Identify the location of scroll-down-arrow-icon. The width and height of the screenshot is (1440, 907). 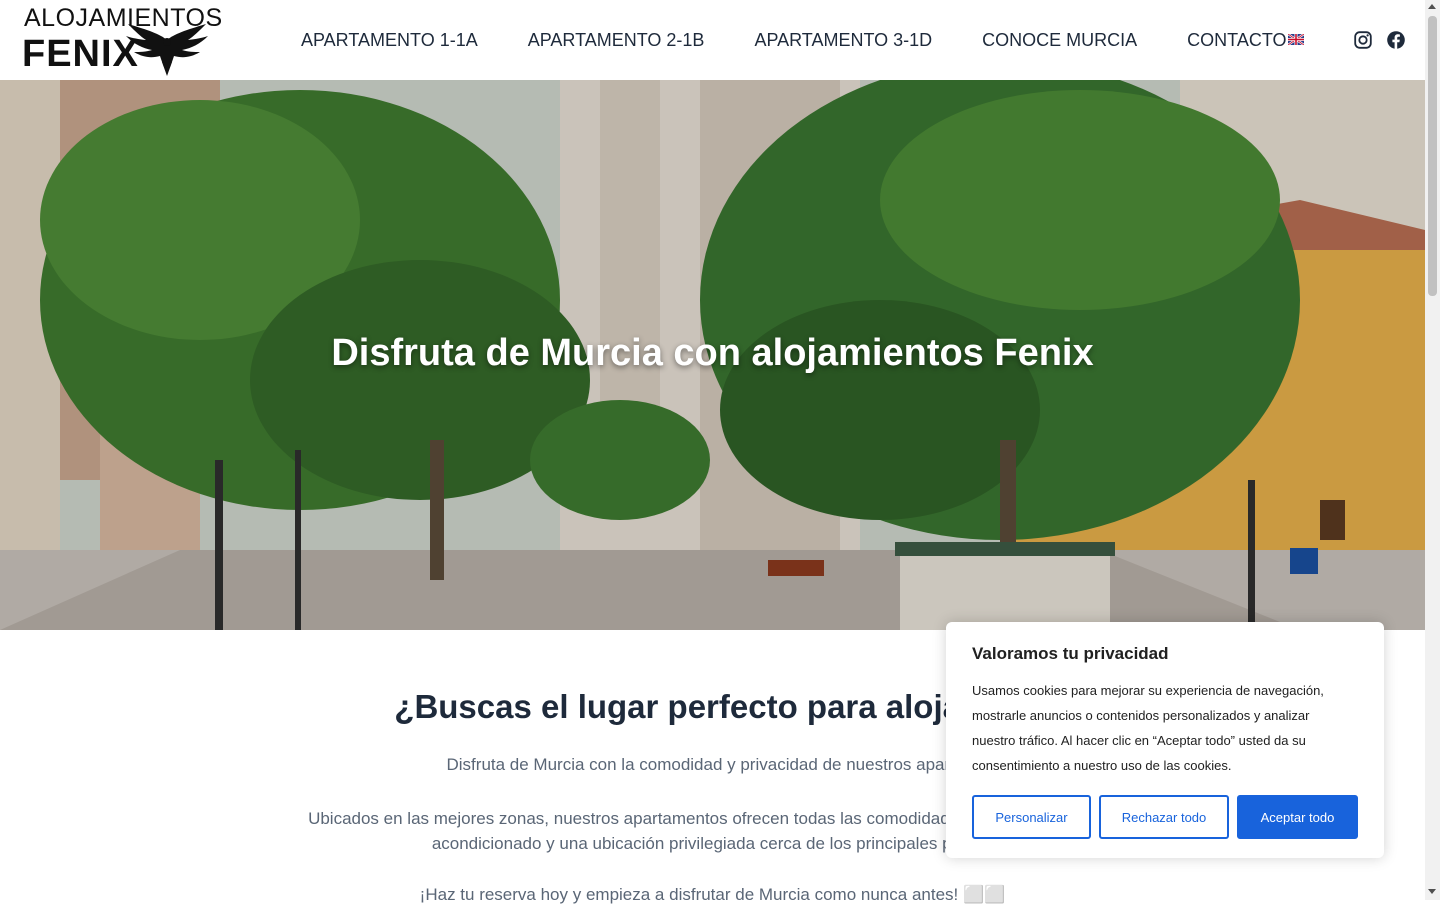
(1432, 891).